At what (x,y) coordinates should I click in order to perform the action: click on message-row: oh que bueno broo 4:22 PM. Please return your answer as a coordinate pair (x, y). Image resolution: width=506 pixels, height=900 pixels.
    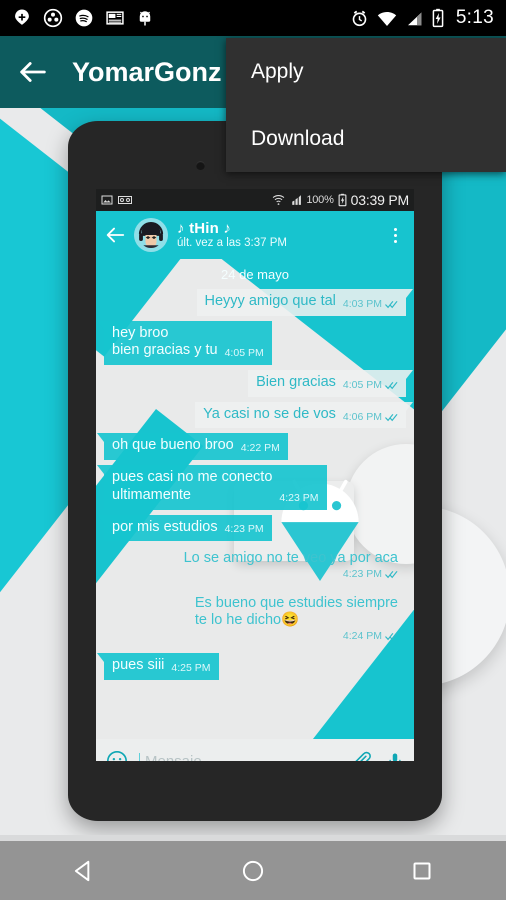
    Looking at the image, I should click on (251, 447).